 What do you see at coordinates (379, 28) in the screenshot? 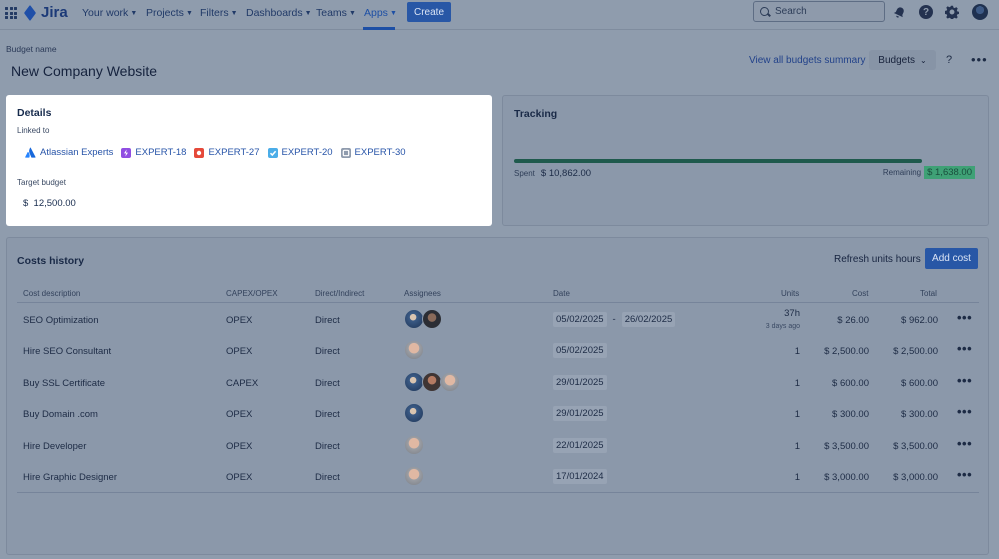
I see `active-nav-indicator` at bounding box center [379, 28].